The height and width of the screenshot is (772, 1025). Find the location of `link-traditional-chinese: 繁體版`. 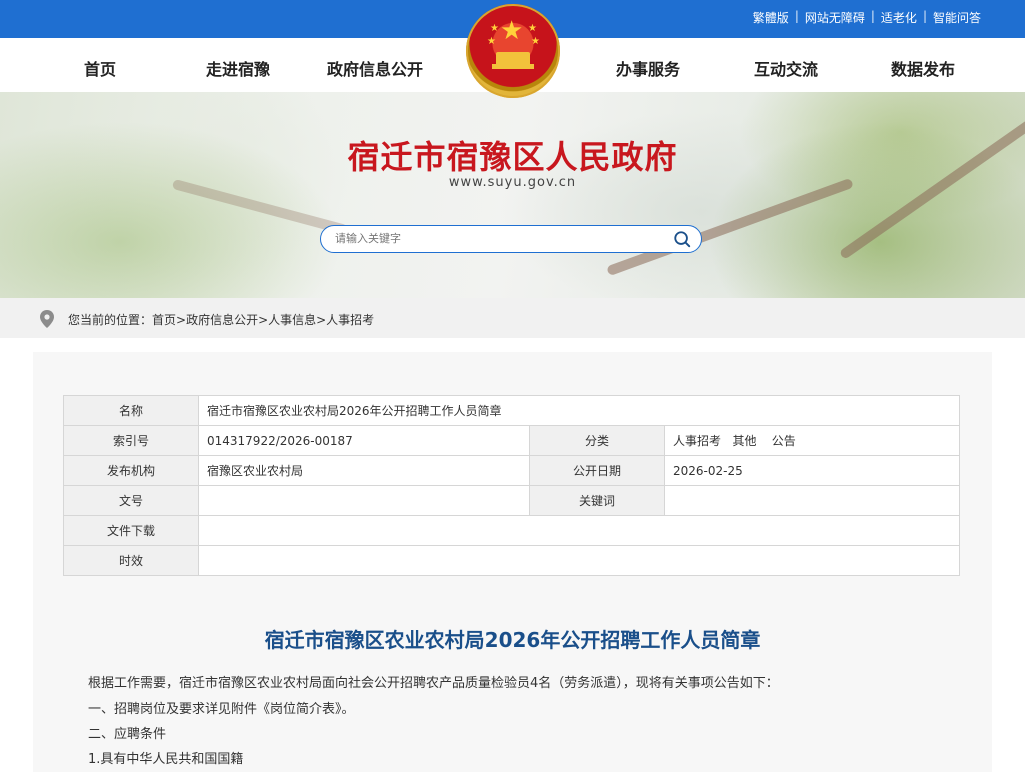

link-traditional-chinese: 繁體版 is located at coordinates (771, 17).